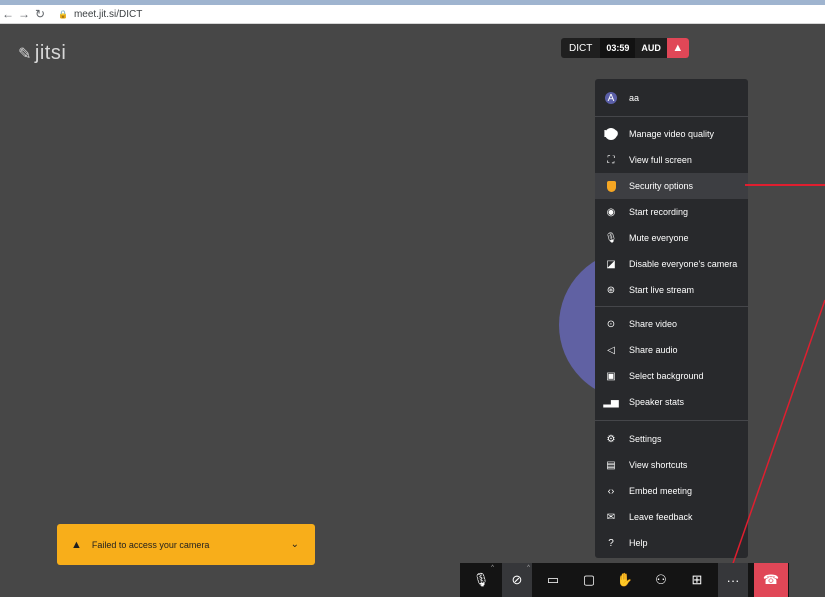 Image resolution: width=825 pixels, height=597 pixels. Describe the element at coordinates (25, 54) in the screenshot. I see `jitsi-logo-icon: ✎` at that location.